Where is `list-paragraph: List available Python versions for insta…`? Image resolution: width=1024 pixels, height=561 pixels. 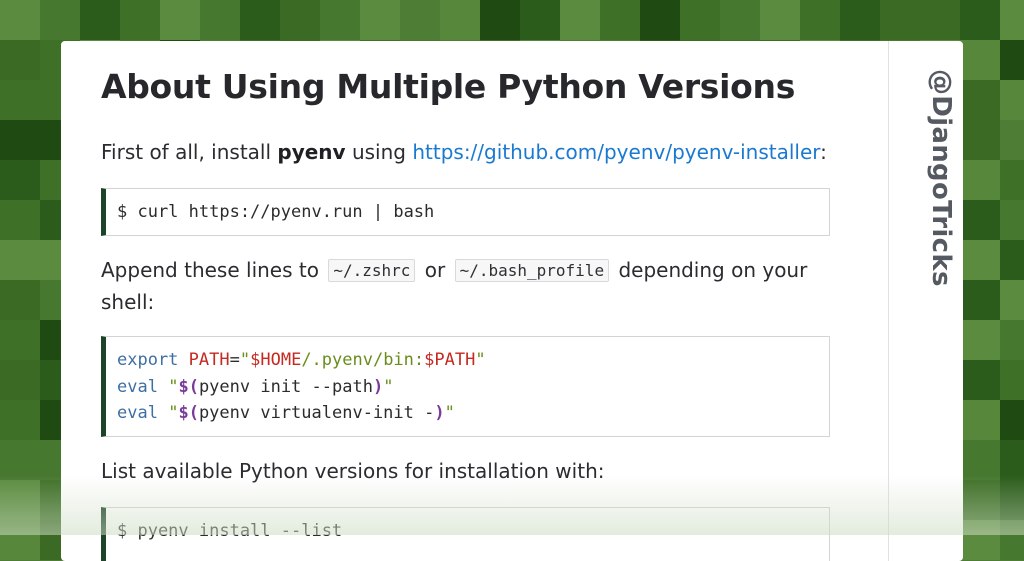 list-paragraph: List available Python versions for insta… is located at coordinates (353, 471).